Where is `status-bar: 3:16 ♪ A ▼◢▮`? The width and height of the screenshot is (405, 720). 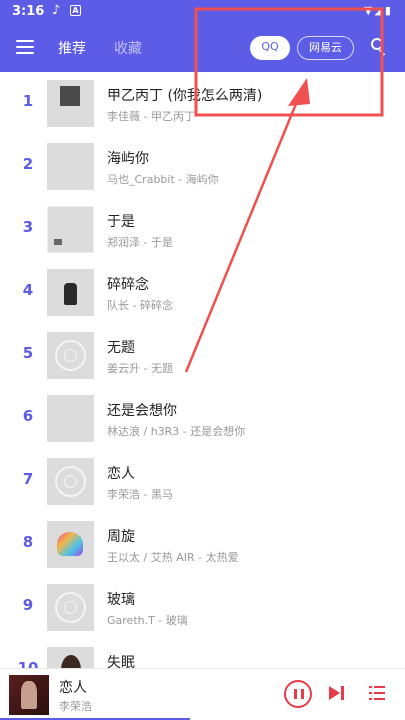
status-bar: 3:16 ♪ A ▼◢▮ is located at coordinates (202, 12).